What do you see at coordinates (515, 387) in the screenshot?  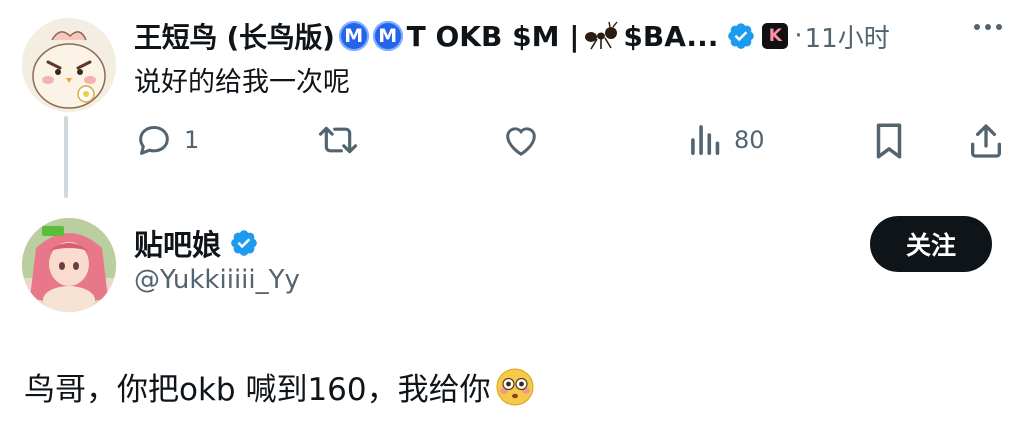 I see `flushed-face-emoji-icon` at bounding box center [515, 387].